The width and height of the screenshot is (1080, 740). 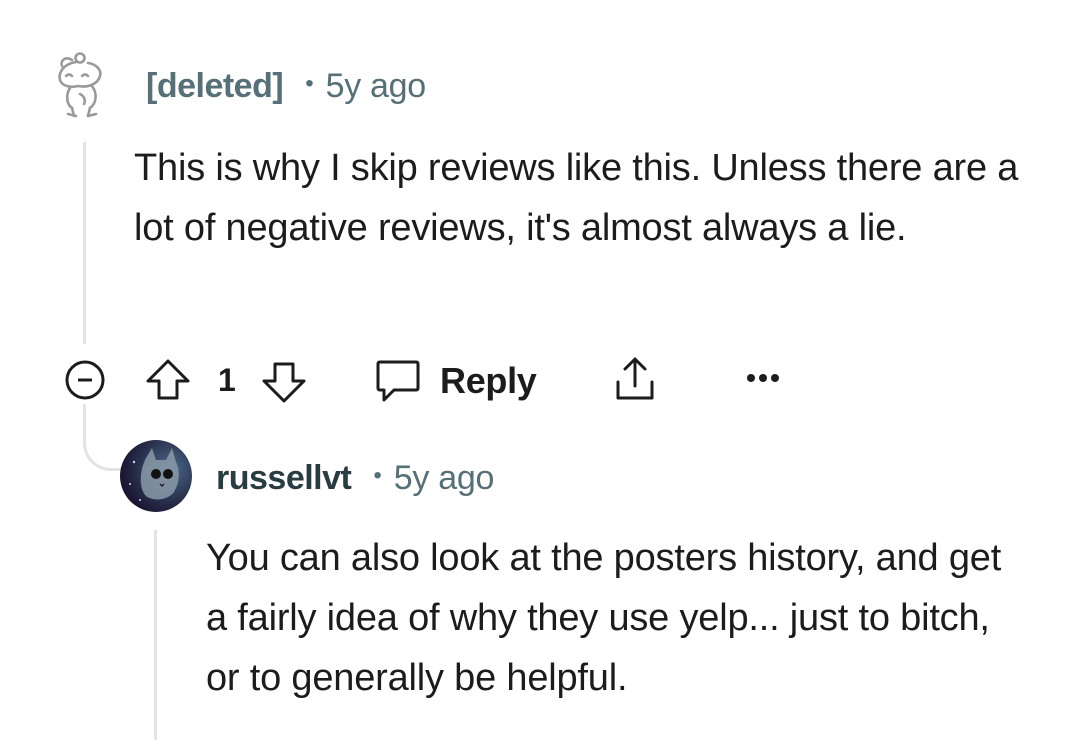 What do you see at coordinates (227, 380) in the screenshot?
I see `vote-score: 1` at bounding box center [227, 380].